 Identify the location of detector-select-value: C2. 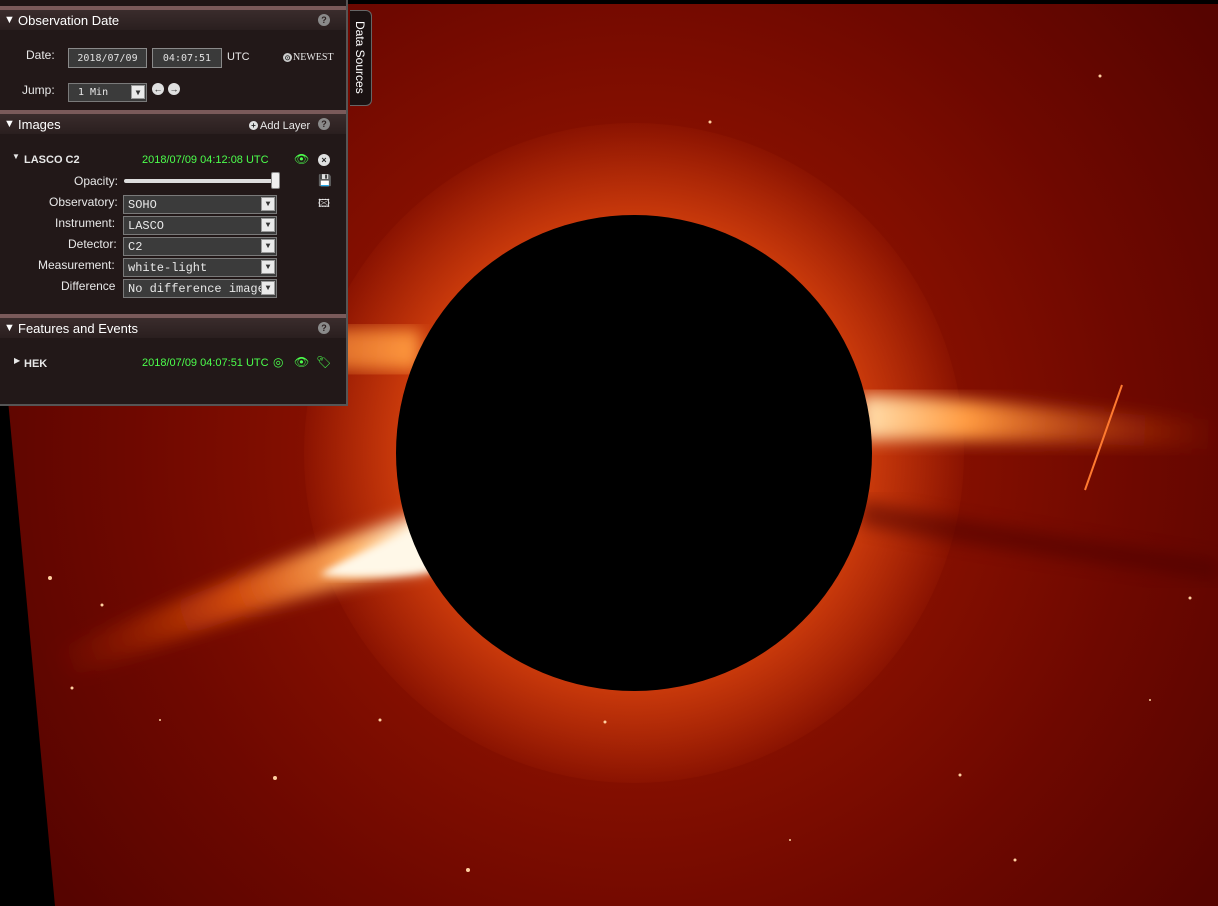
(135, 246).